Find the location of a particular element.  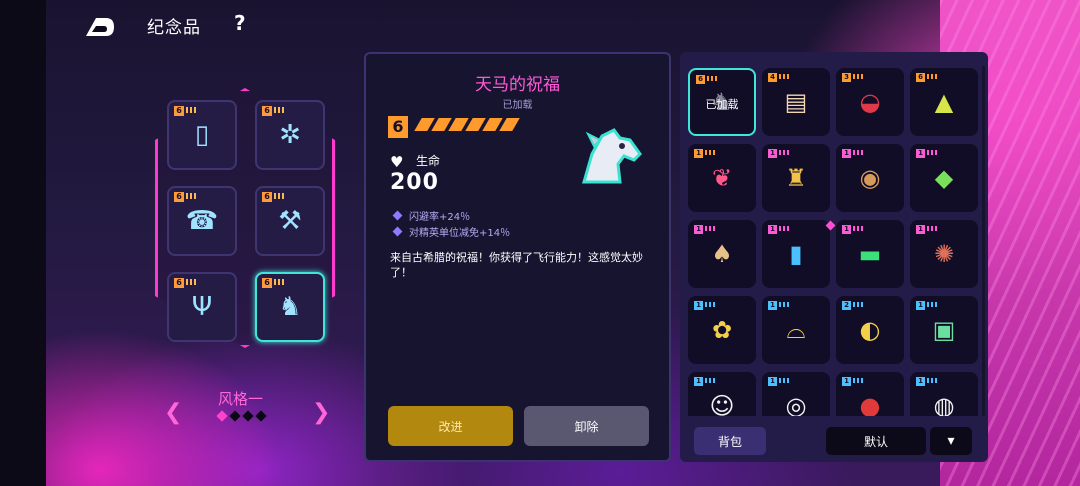

souvenir-slot: 6Ψ is located at coordinates (202, 307).